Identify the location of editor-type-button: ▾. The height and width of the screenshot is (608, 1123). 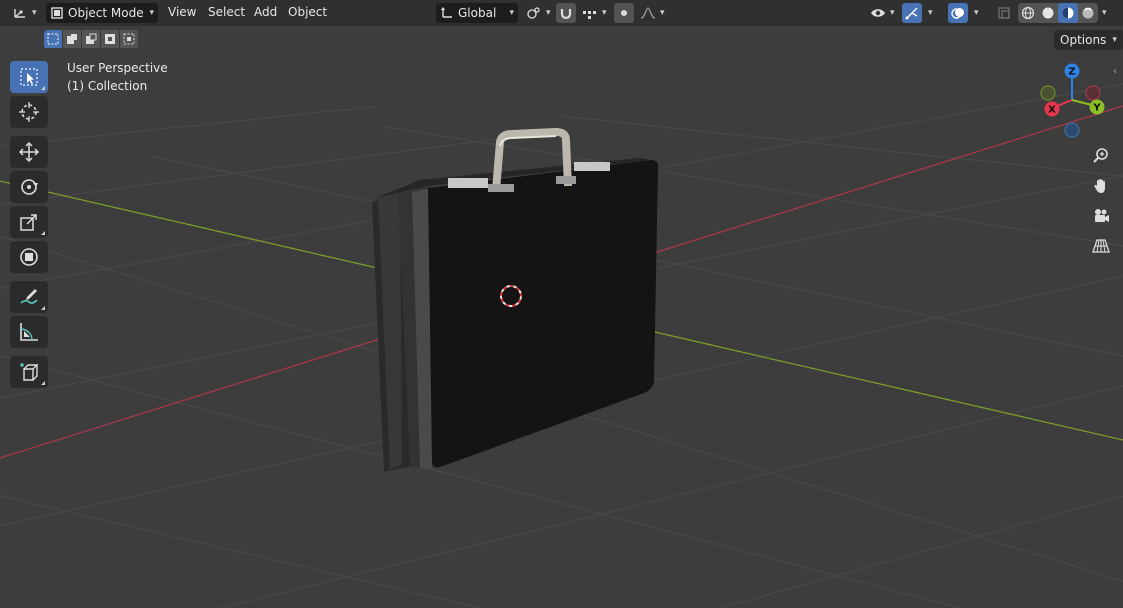
(24, 13).